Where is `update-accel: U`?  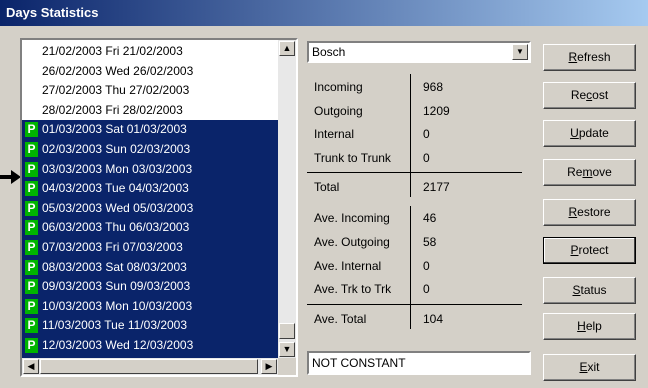
update-accel: U is located at coordinates (574, 133).